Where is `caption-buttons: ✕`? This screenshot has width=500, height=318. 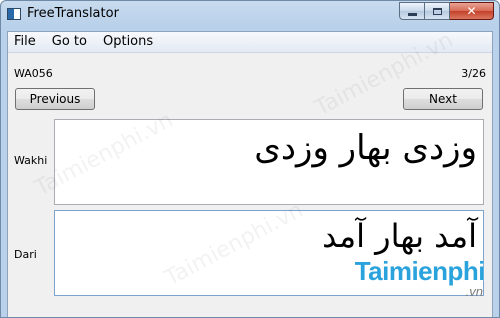
caption-buttons: ✕ is located at coordinates (446, 11).